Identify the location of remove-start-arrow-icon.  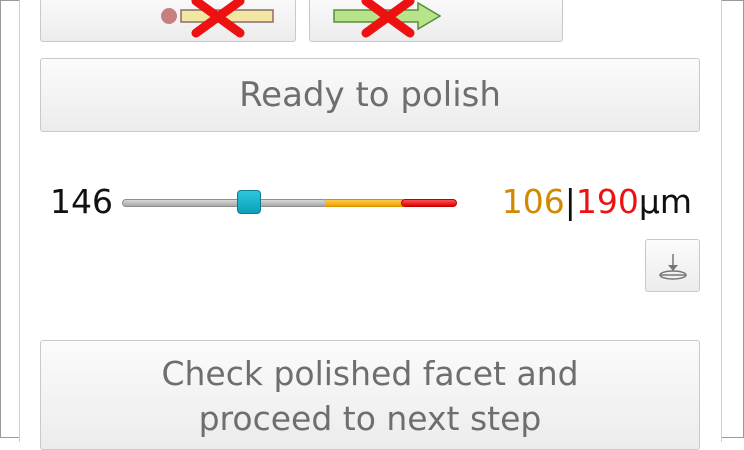
(217, 19).